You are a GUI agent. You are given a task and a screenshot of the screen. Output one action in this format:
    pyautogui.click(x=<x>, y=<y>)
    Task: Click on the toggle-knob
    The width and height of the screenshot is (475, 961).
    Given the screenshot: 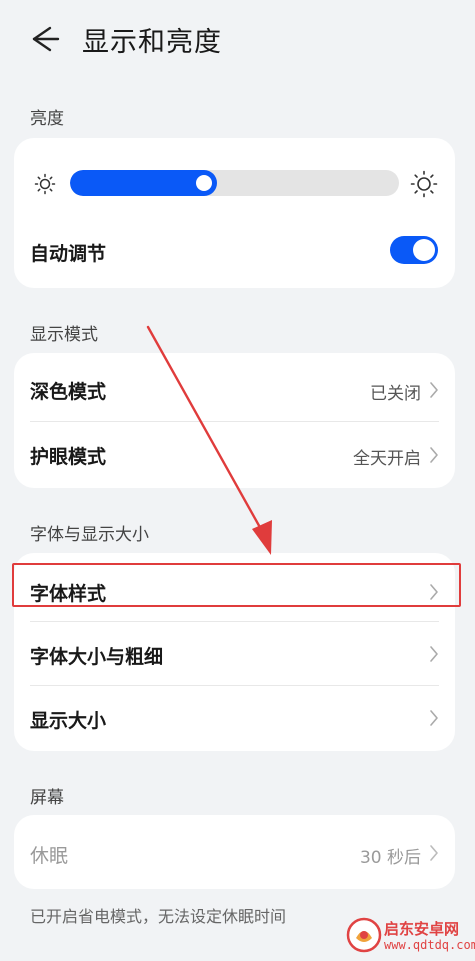 What is the action you would take?
    pyautogui.click(x=424, y=250)
    